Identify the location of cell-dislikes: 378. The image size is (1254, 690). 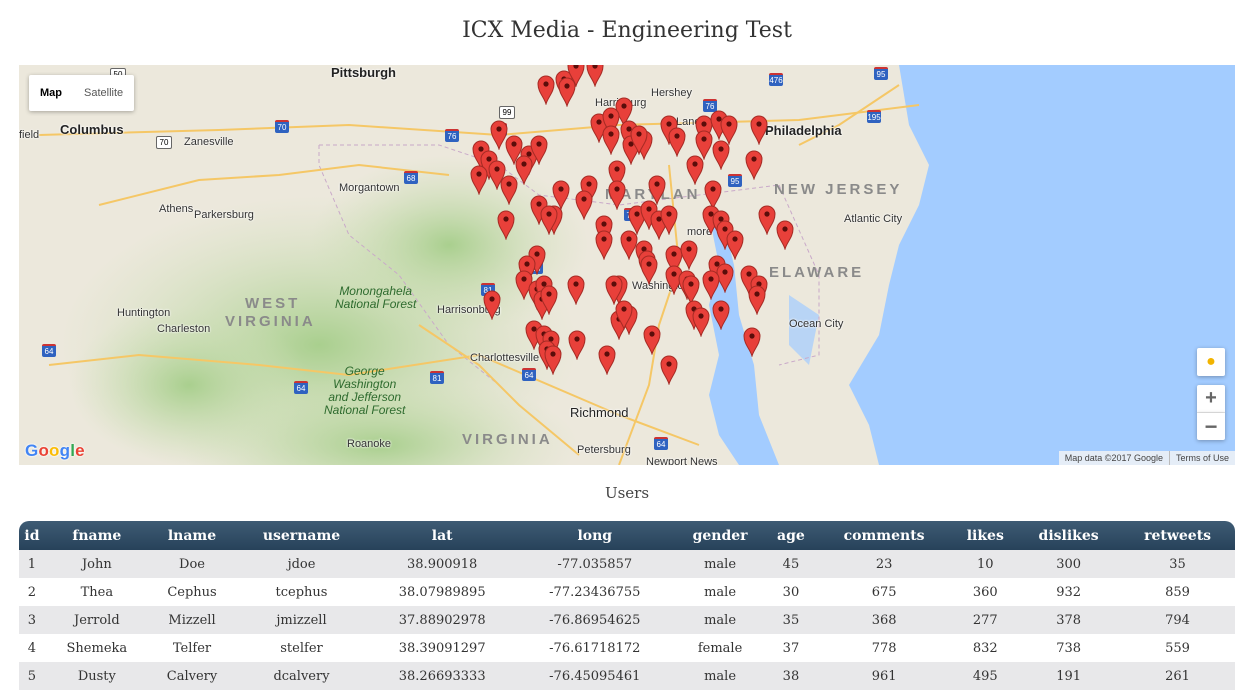
(1069, 620).